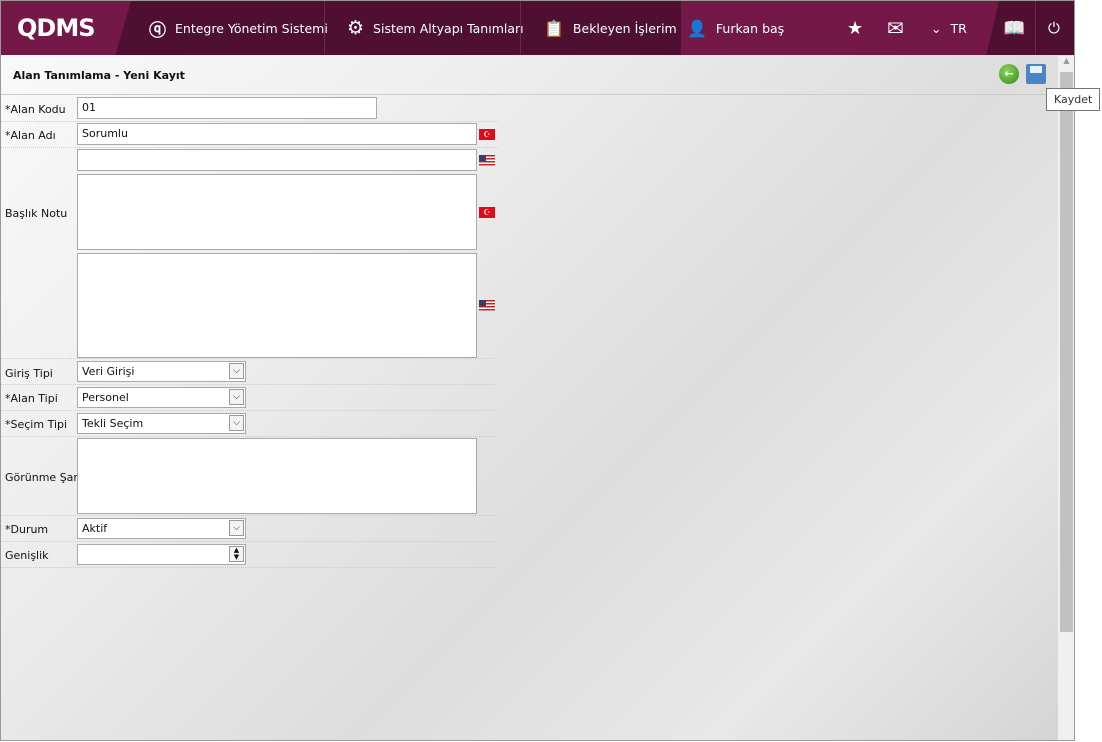 This screenshot has width=1102, height=742. I want to click on nav-bekleyen: 📋 Bekleyen İşlerim, so click(610, 28).